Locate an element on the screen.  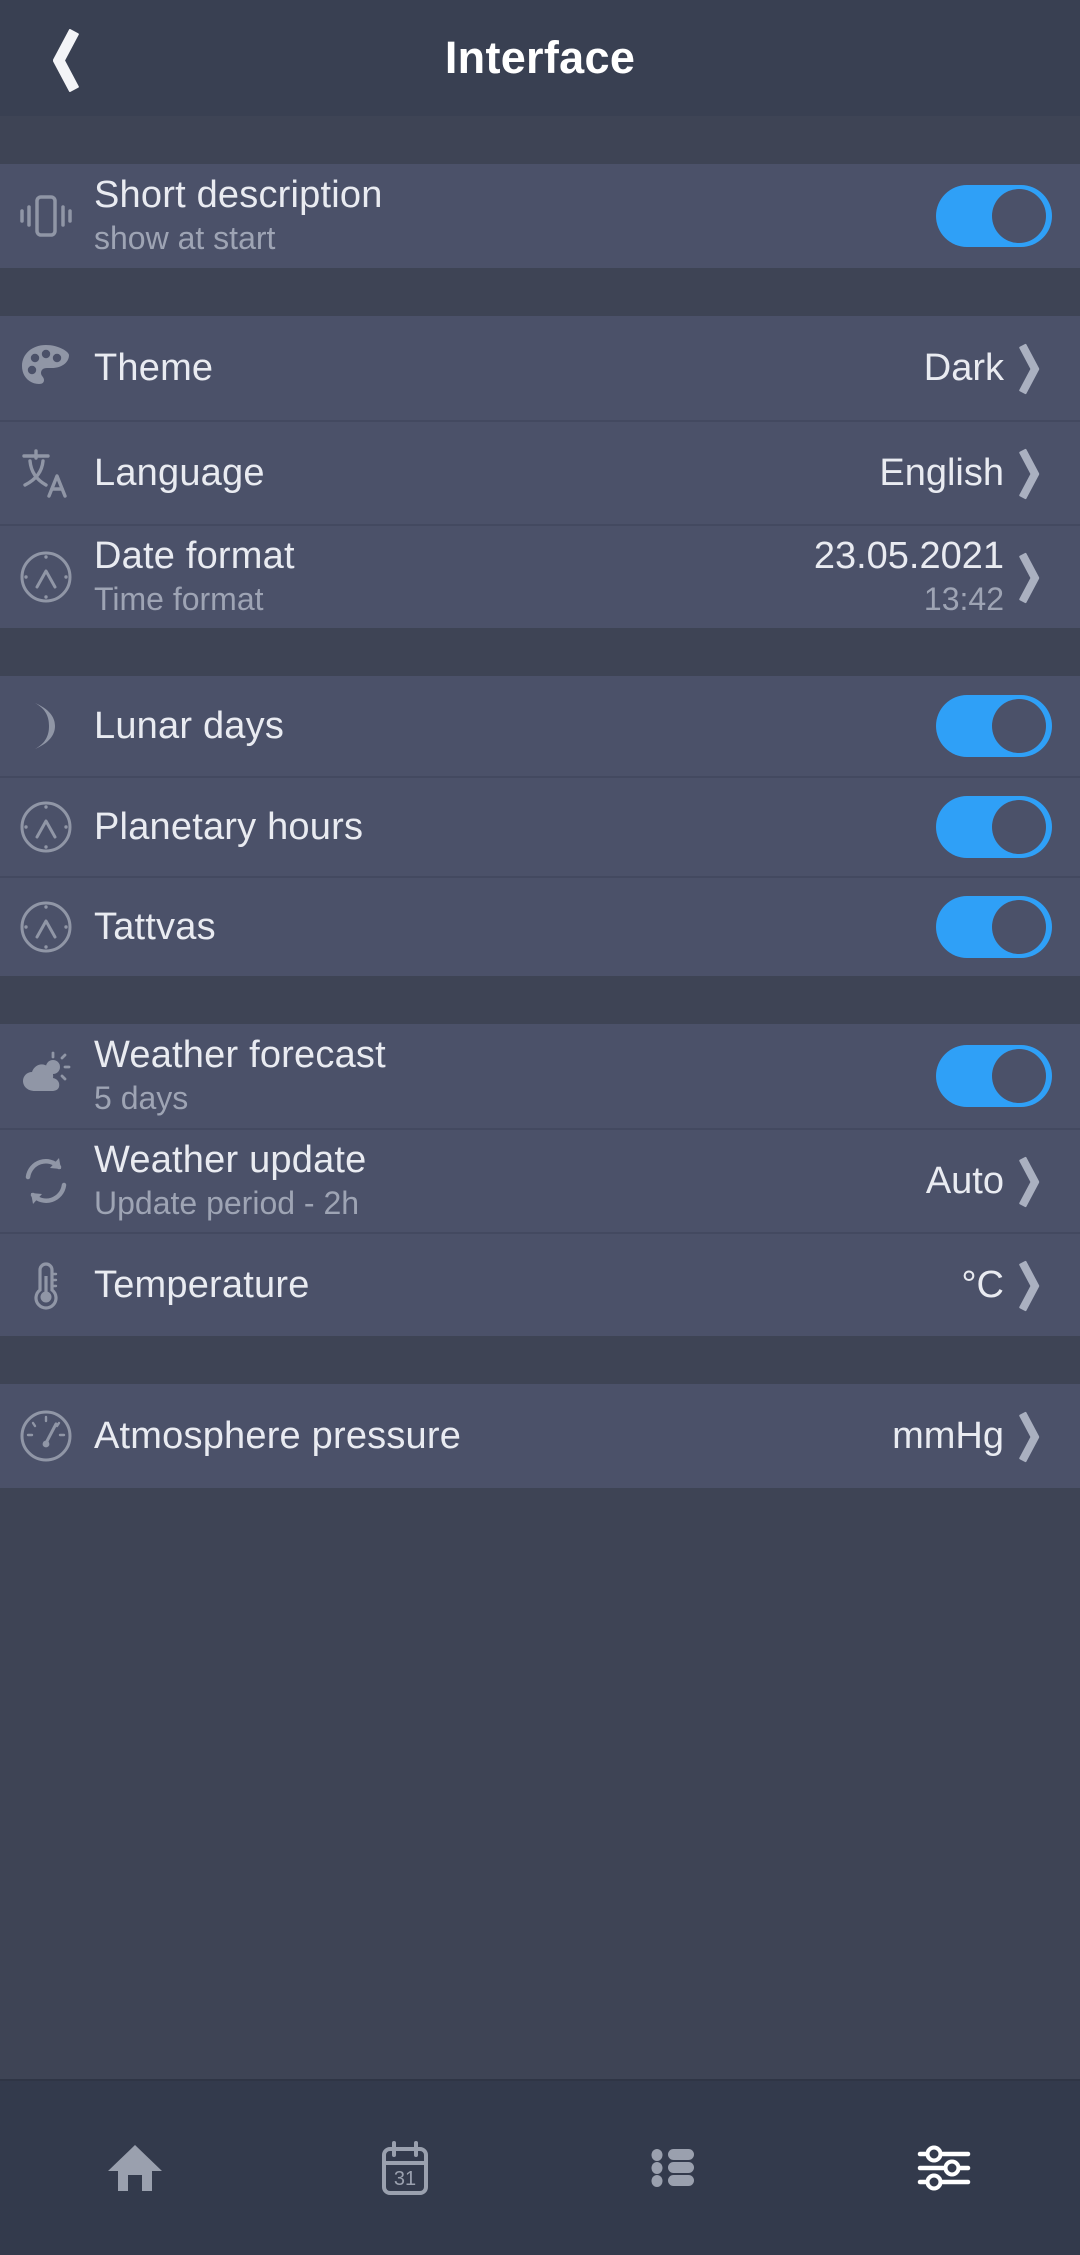
calendar-icon: 31 is located at coordinates (405, 2168).